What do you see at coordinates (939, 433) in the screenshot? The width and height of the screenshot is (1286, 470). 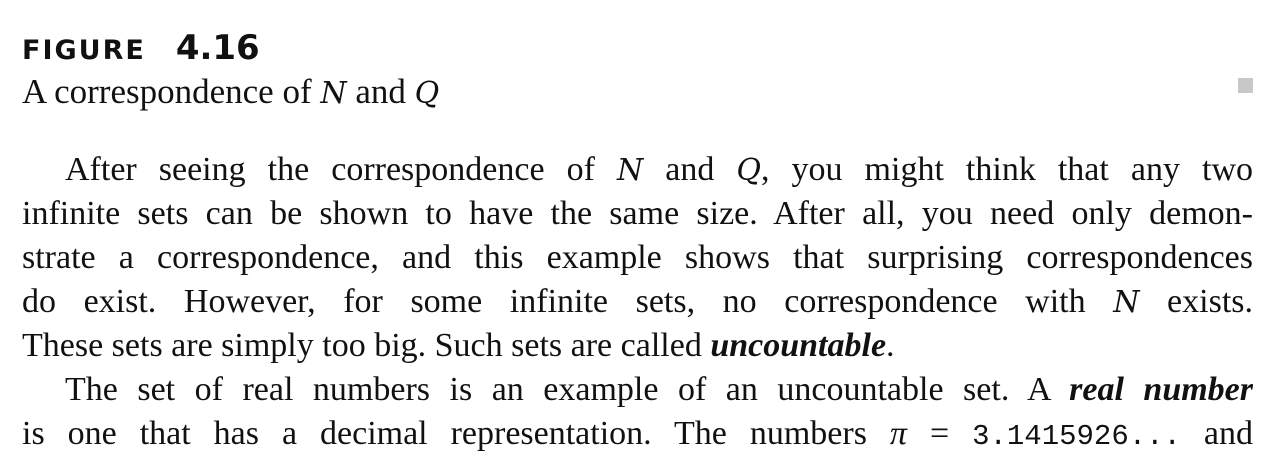 I see `equals-sign: =` at bounding box center [939, 433].